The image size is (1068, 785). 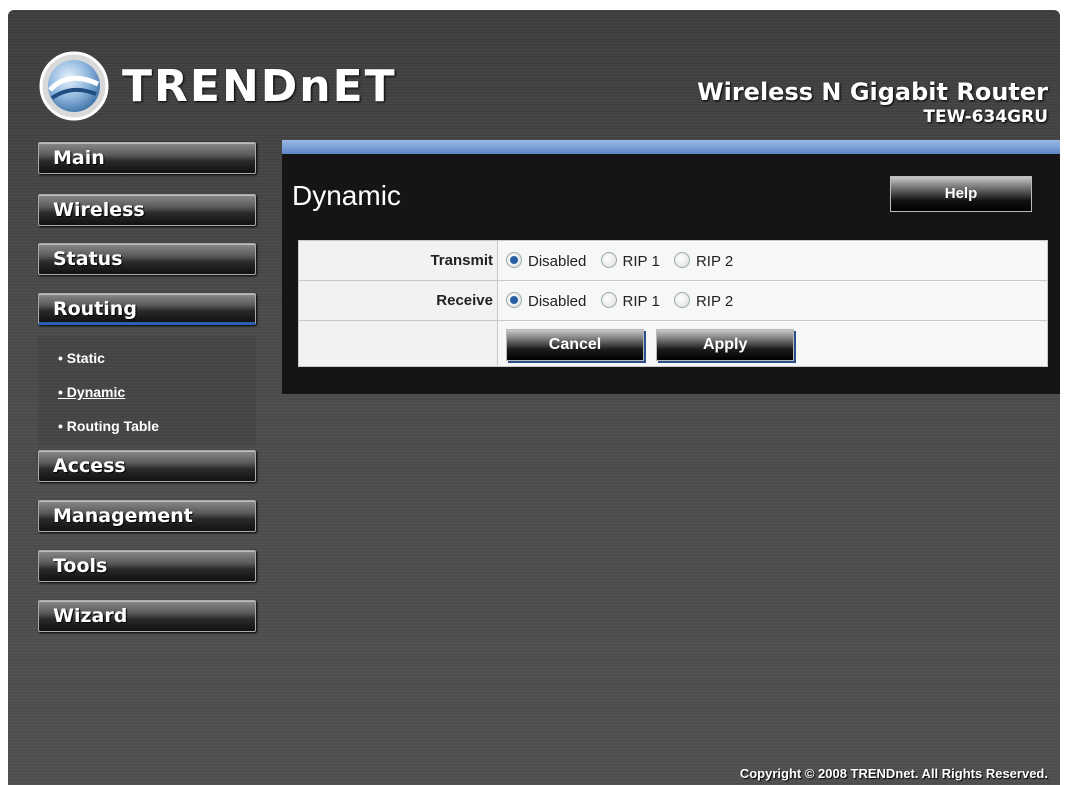 What do you see at coordinates (147, 516) in the screenshot?
I see `sidebar-item-management: Management` at bounding box center [147, 516].